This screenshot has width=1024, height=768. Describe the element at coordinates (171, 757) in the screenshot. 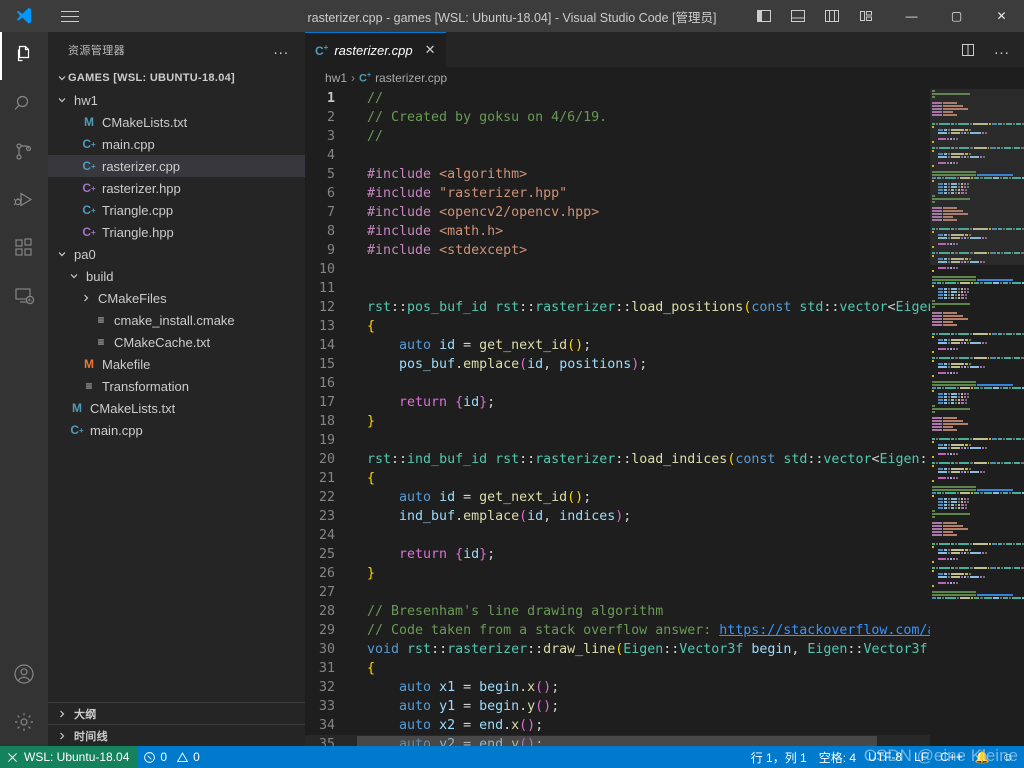

I see `status-problems: 0 0` at that location.